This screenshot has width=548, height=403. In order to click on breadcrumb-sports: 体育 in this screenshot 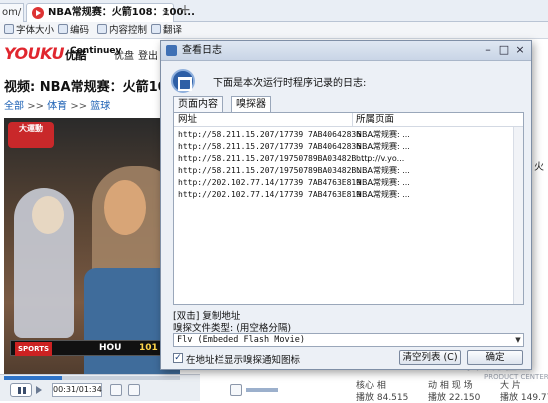, I will do `click(57, 106)`.